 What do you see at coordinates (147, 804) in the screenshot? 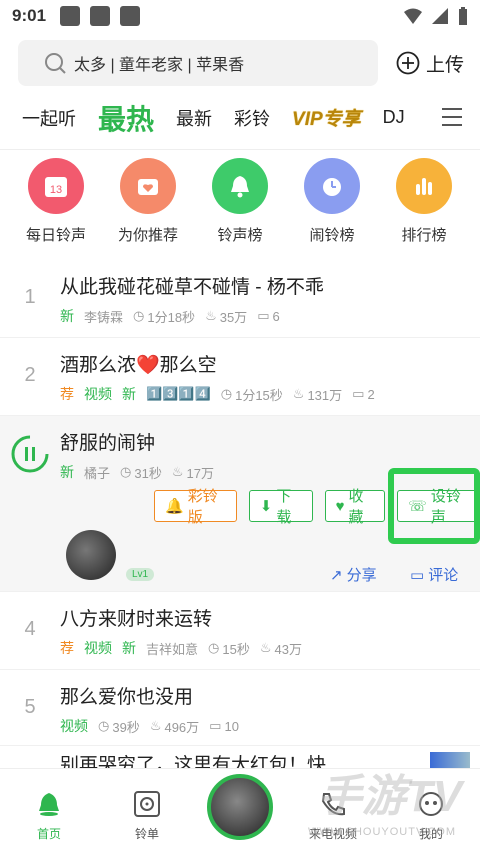
I see `disc-box-icon` at bounding box center [147, 804].